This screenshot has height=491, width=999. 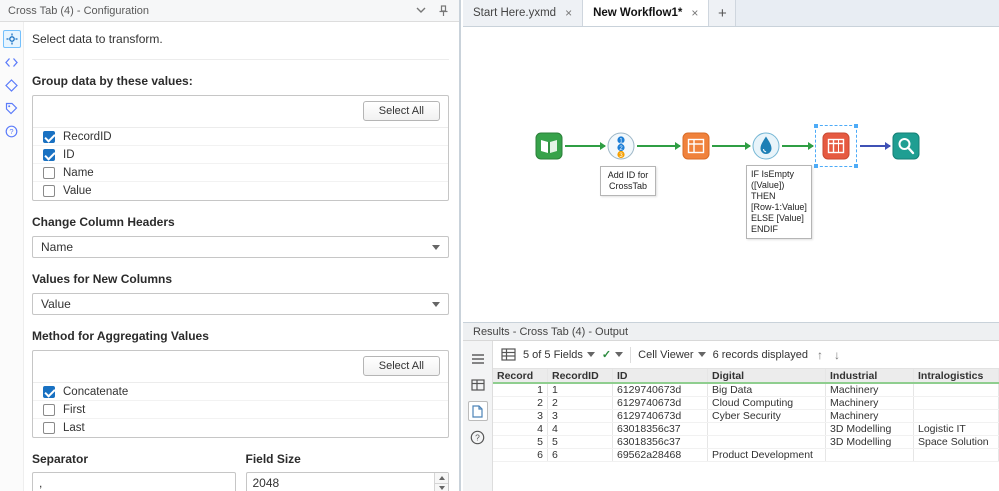 What do you see at coordinates (746, 455) in the screenshot?
I see `table-row: 6 6 69562a28468 Product Development` at bounding box center [746, 455].